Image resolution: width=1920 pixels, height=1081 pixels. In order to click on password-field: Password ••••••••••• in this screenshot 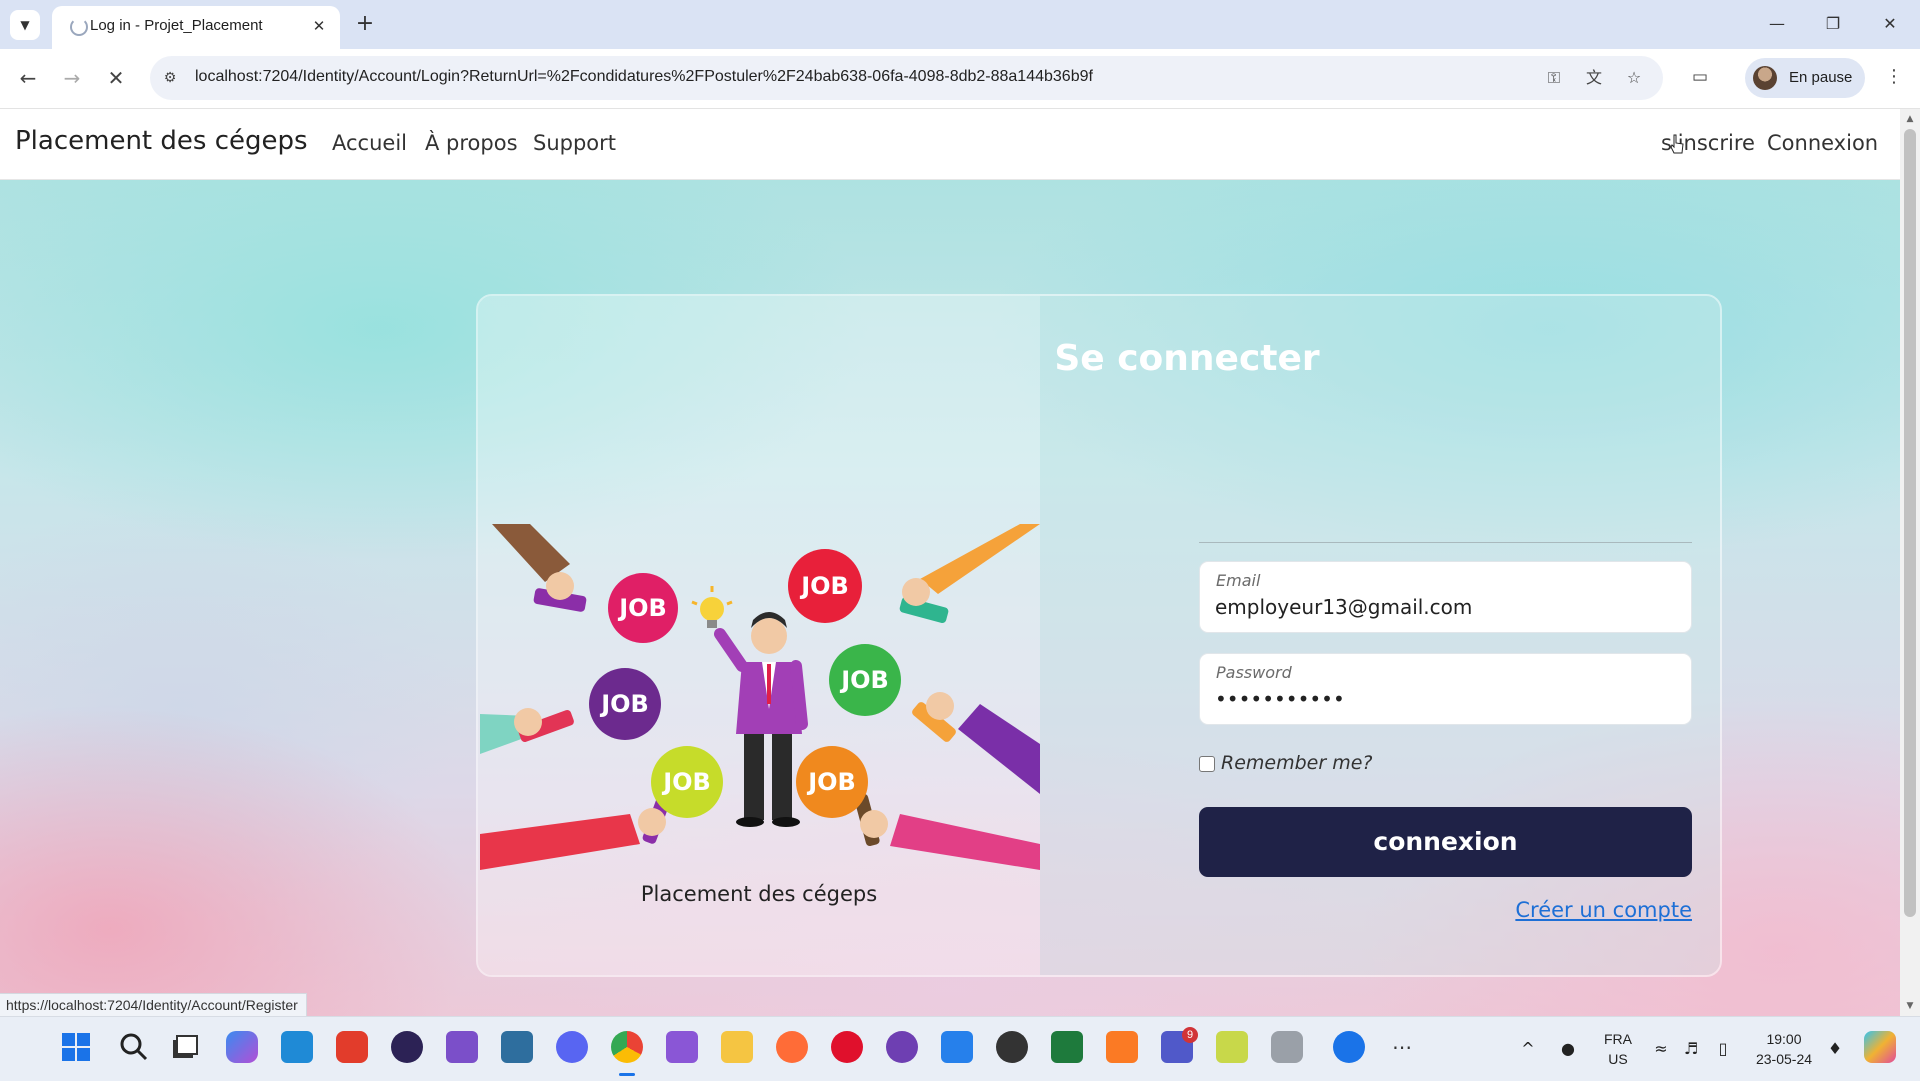, I will do `click(1445, 689)`.